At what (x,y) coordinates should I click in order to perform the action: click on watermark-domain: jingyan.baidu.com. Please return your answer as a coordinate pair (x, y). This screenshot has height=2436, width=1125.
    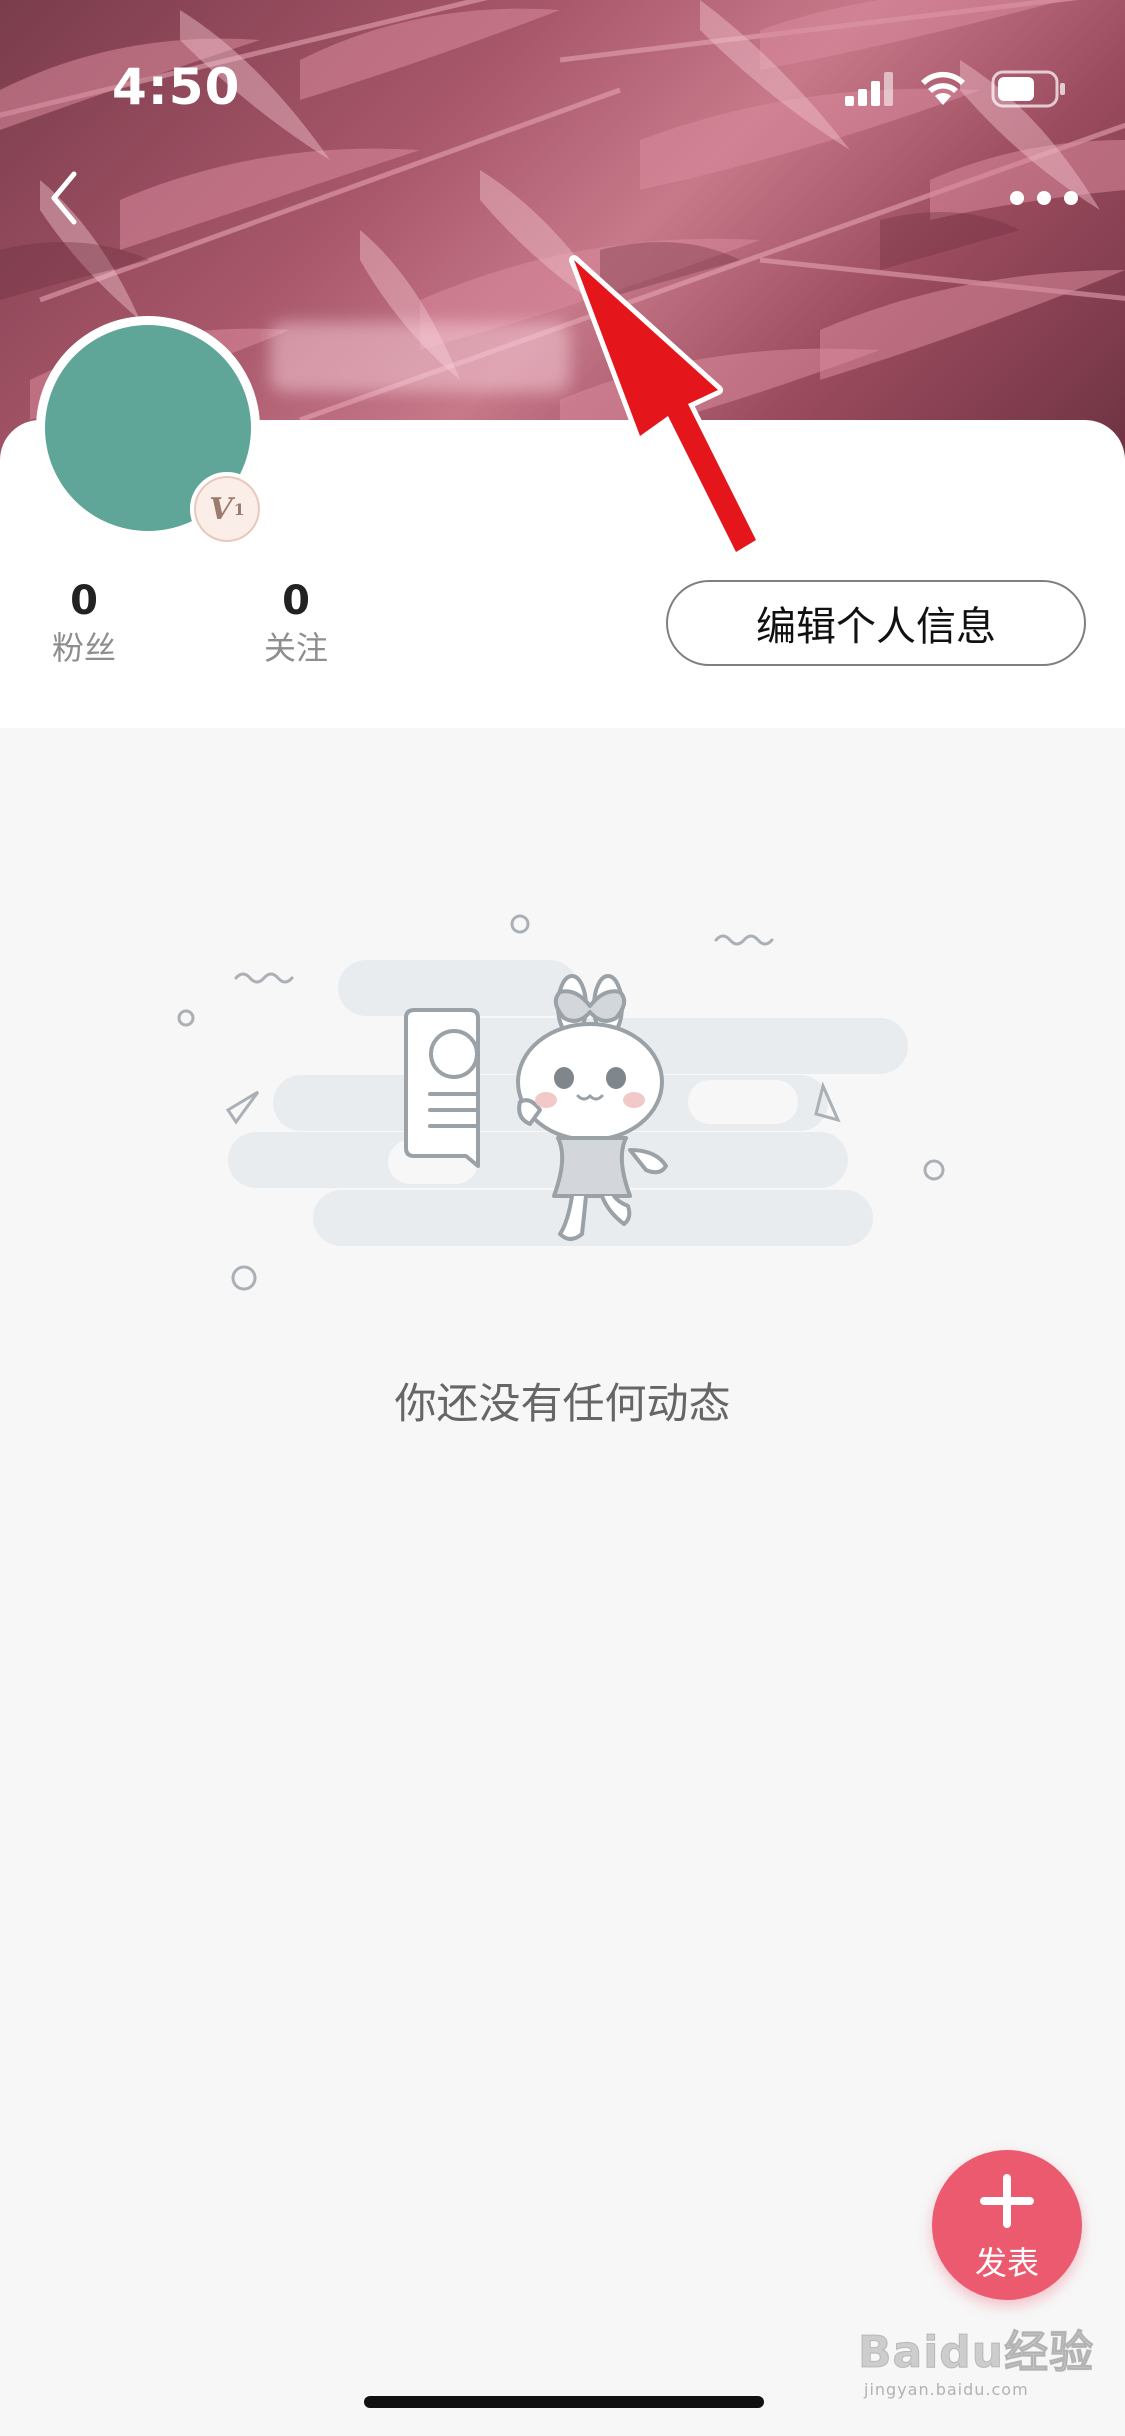
    Looking at the image, I should click on (946, 2389).